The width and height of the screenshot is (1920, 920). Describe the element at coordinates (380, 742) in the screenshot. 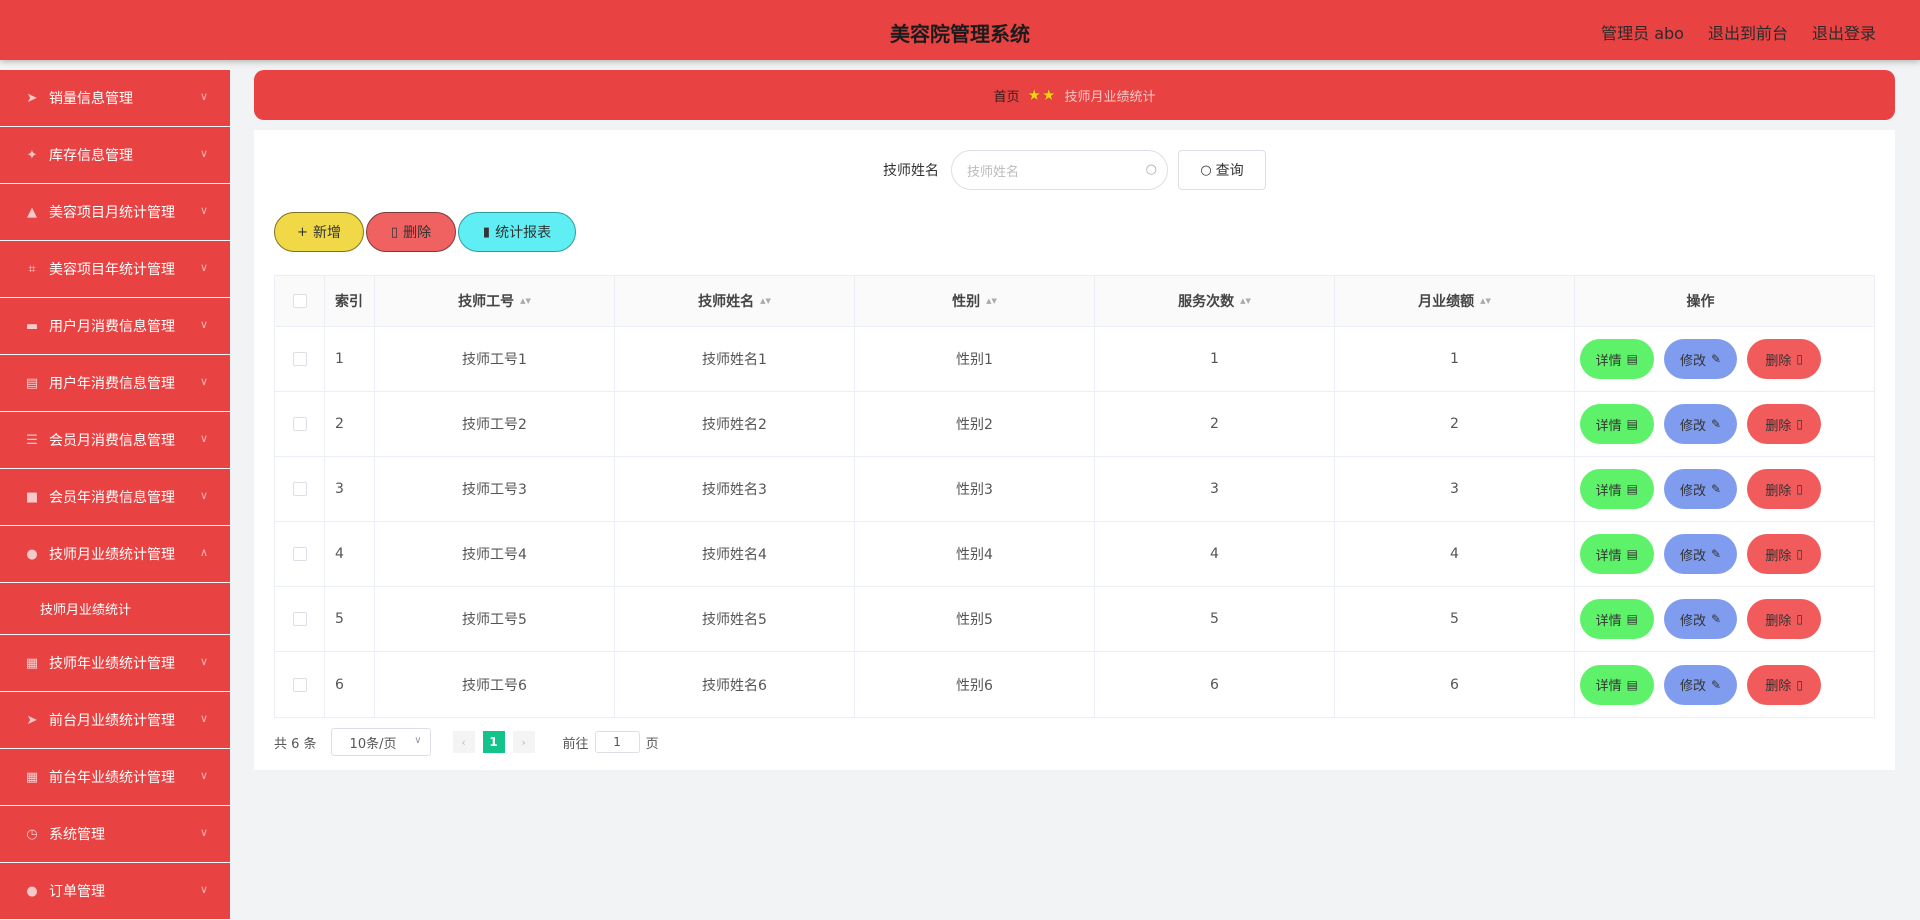

I see `page-size-select: 10条/页 ∨` at that location.